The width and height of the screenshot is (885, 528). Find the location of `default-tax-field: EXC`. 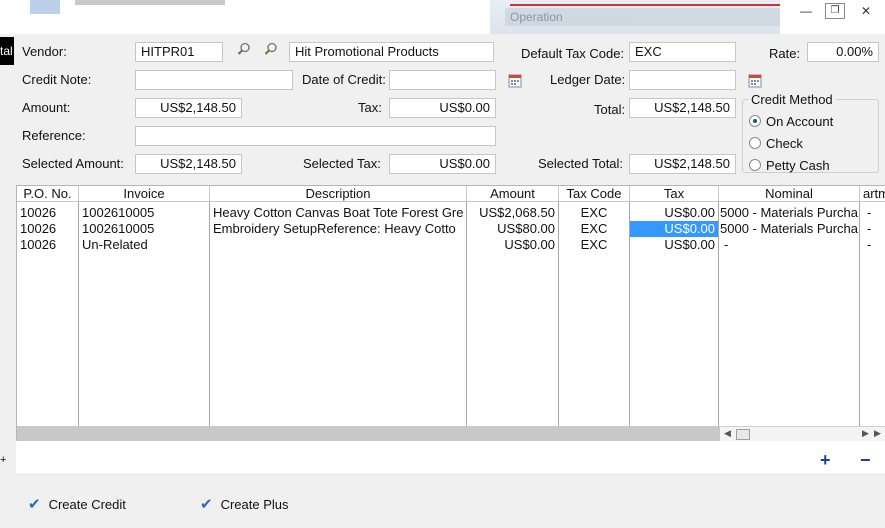

default-tax-field: EXC is located at coordinates (682, 52).